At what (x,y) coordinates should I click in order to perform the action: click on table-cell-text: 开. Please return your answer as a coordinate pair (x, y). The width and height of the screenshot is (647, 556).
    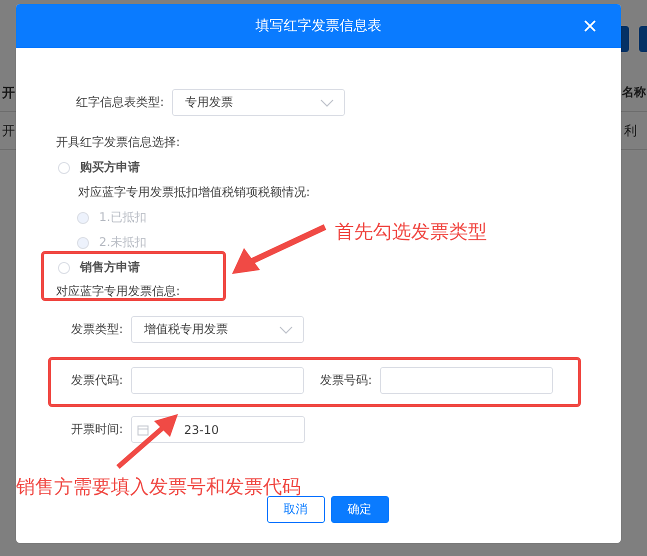
    Looking at the image, I should click on (8, 131).